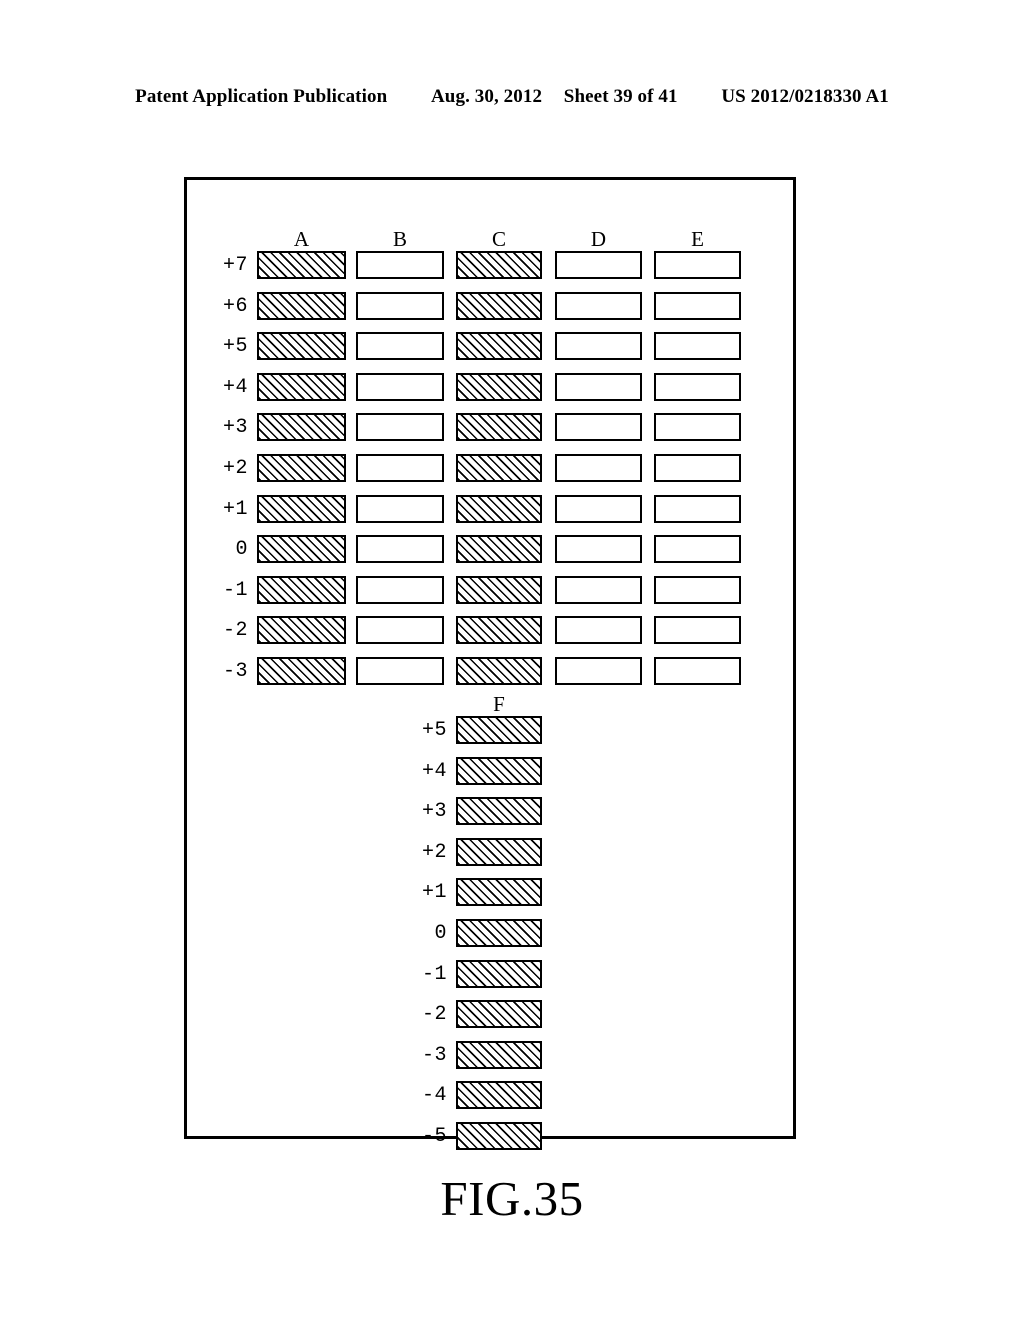 The width and height of the screenshot is (1024, 1320). What do you see at coordinates (235, 509) in the screenshot?
I see `row-label-upper-p1: +1` at bounding box center [235, 509].